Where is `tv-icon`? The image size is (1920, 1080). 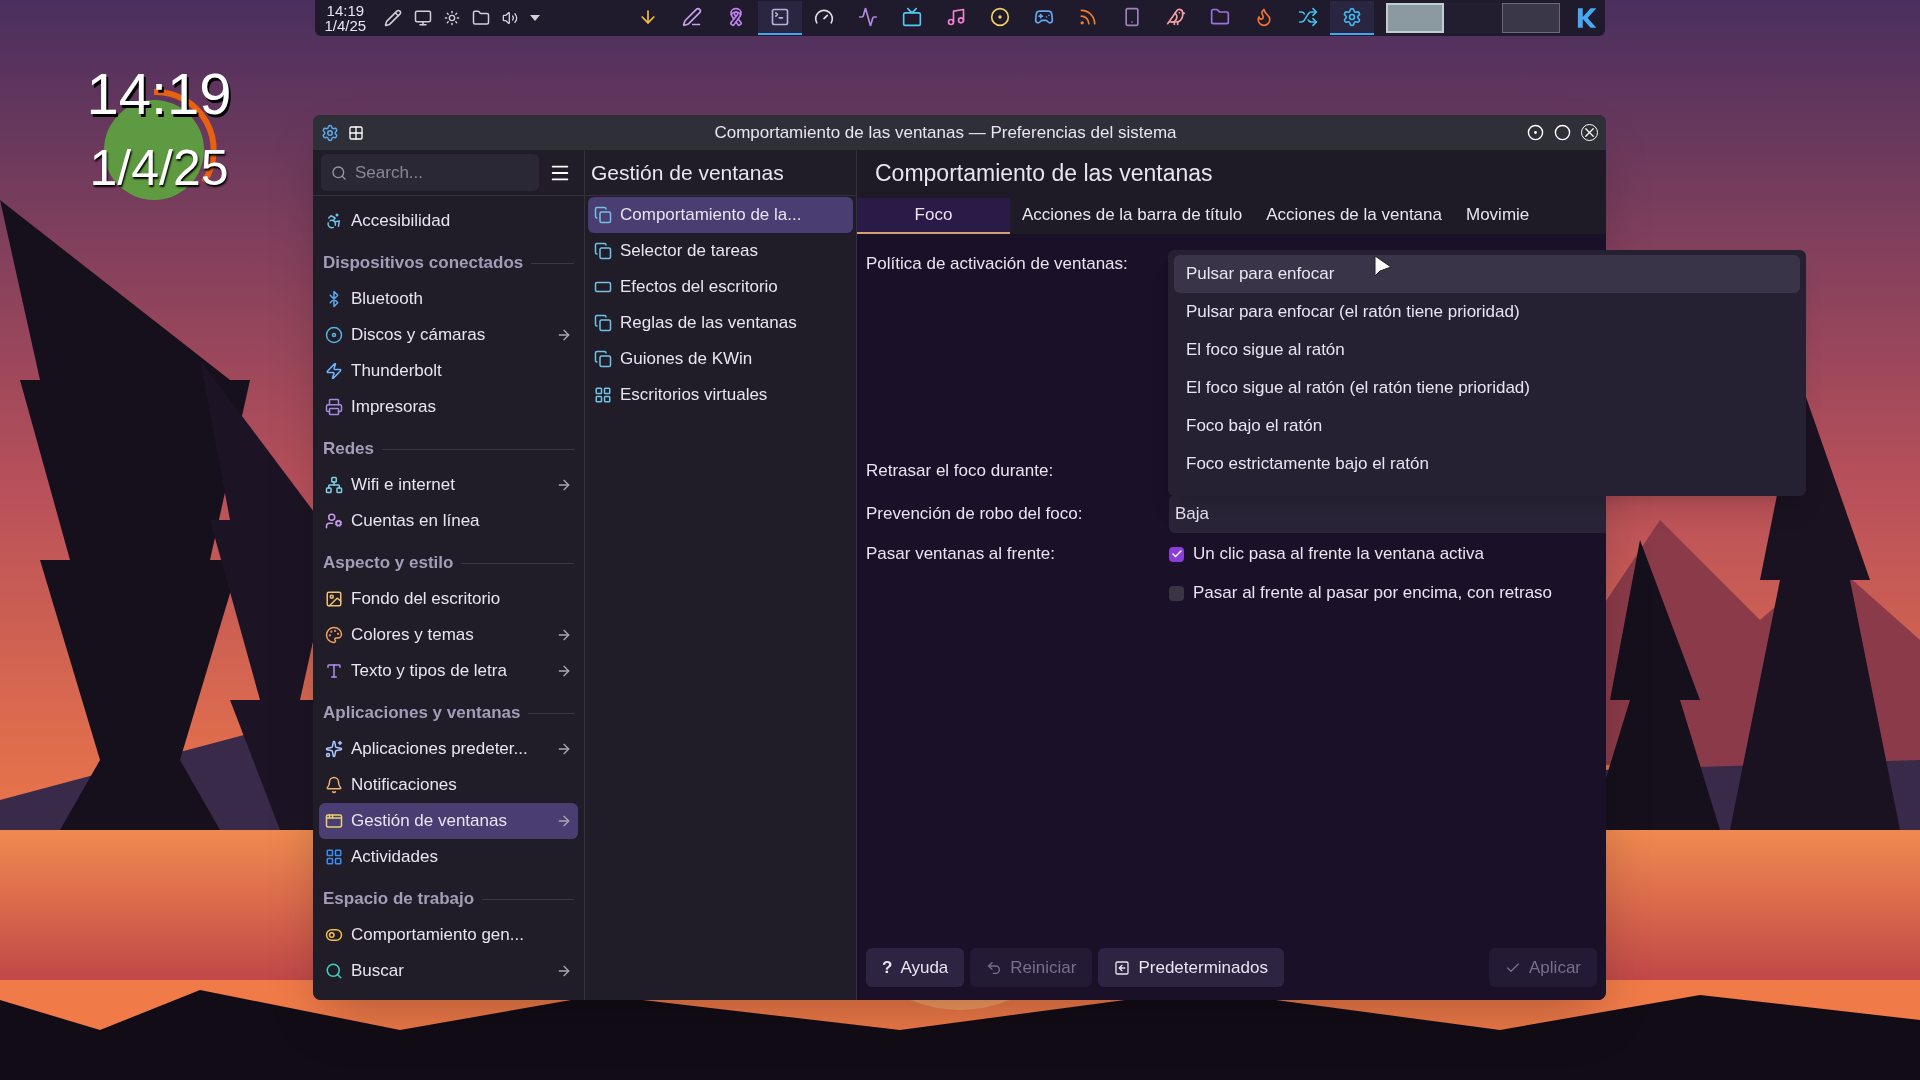 tv-icon is located at coordinates (911, 17).